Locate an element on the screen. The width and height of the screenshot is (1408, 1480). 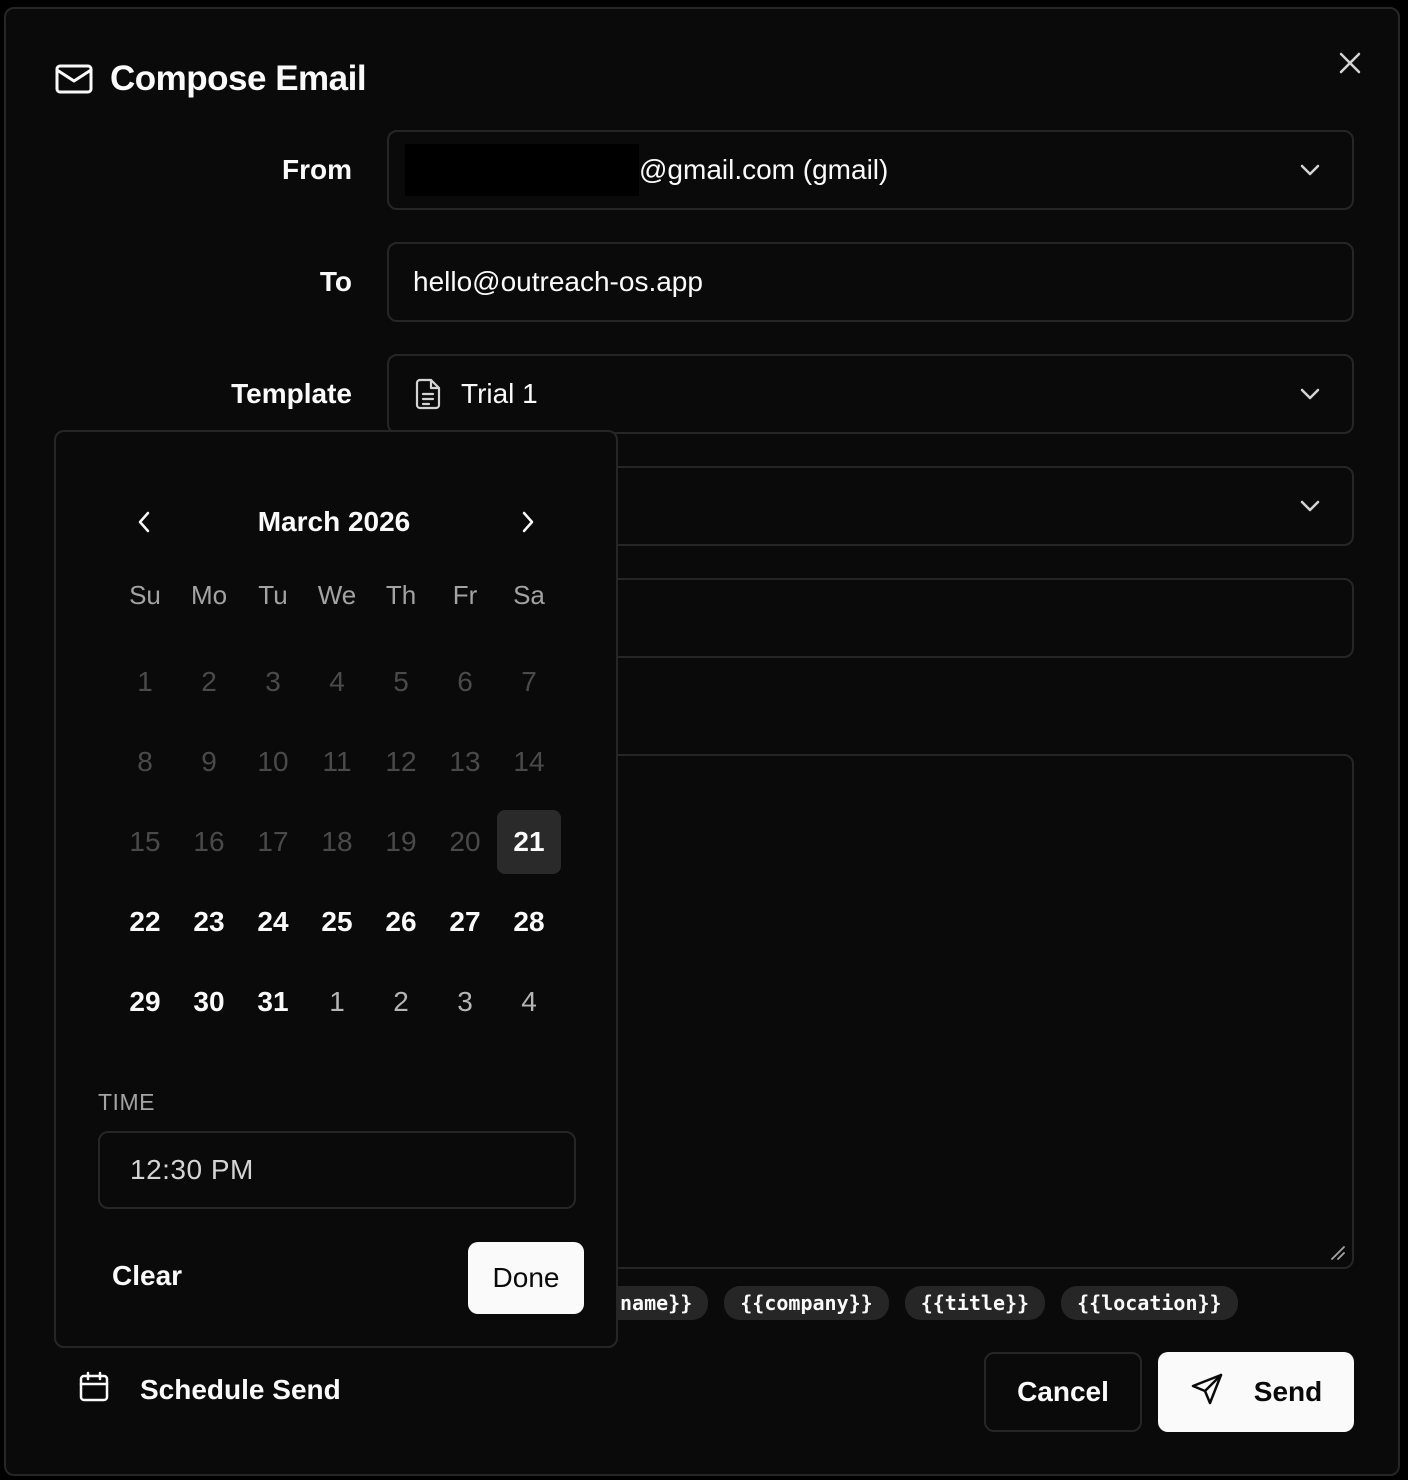
calendar-day: 29 is located at coordinates (145, 1002).